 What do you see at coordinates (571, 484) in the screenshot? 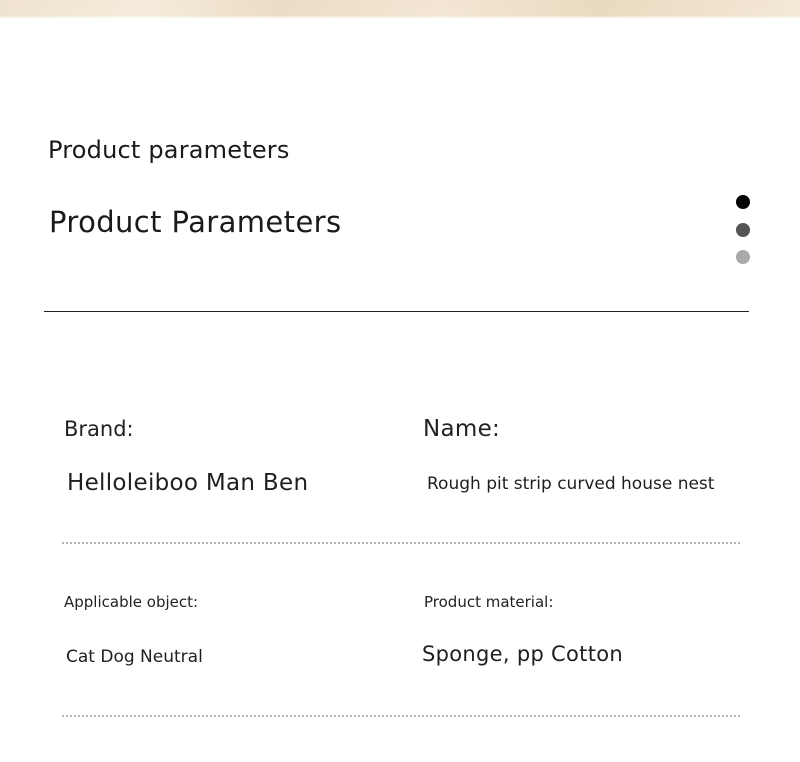
I see `name-value: Rough pit strip curved house nest` at bounding box center [571, 484].